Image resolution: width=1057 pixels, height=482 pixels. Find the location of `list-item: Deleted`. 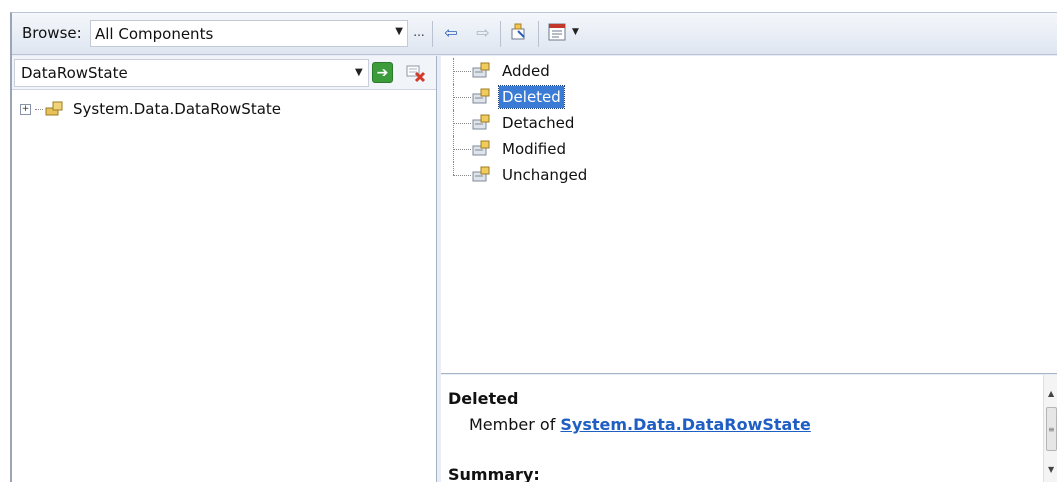

list-item: Deleted is located at coordinates (520, 97).